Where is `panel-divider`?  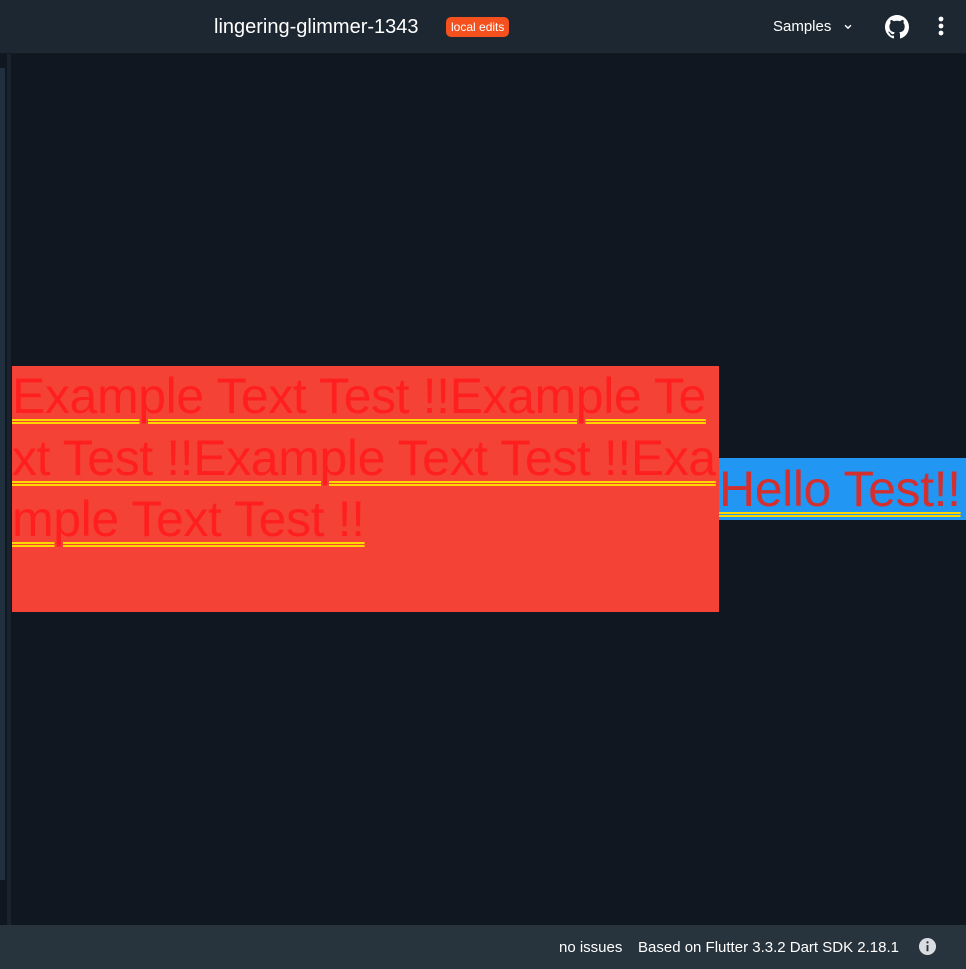 panel-divider is located at coordinates (9, 489).